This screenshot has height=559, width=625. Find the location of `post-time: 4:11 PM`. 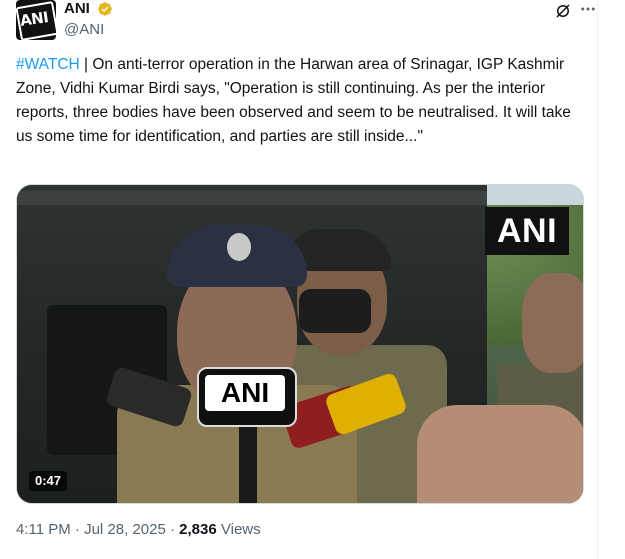

post-time: 4:11 PM is located at coordinates (43, 529).